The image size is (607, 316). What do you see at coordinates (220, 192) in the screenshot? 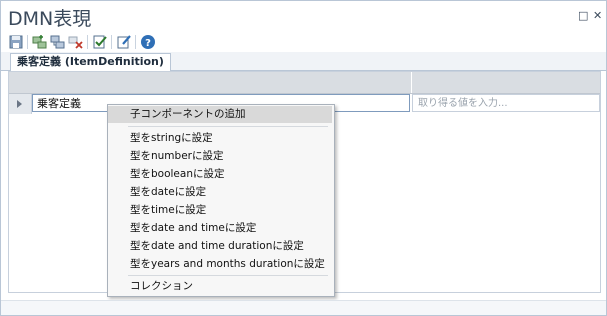
I see `menu-item-type-date: 型をdateに設定` at bounding box center [220, 192].